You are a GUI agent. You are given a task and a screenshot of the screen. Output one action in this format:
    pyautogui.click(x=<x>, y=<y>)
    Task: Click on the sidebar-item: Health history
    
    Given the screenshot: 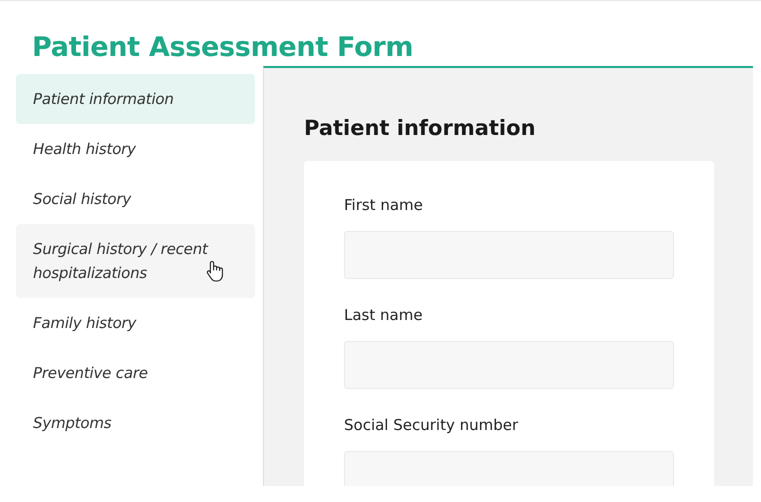 What is the action you would take?
    pyautogui.click(x=135, y=149)
    